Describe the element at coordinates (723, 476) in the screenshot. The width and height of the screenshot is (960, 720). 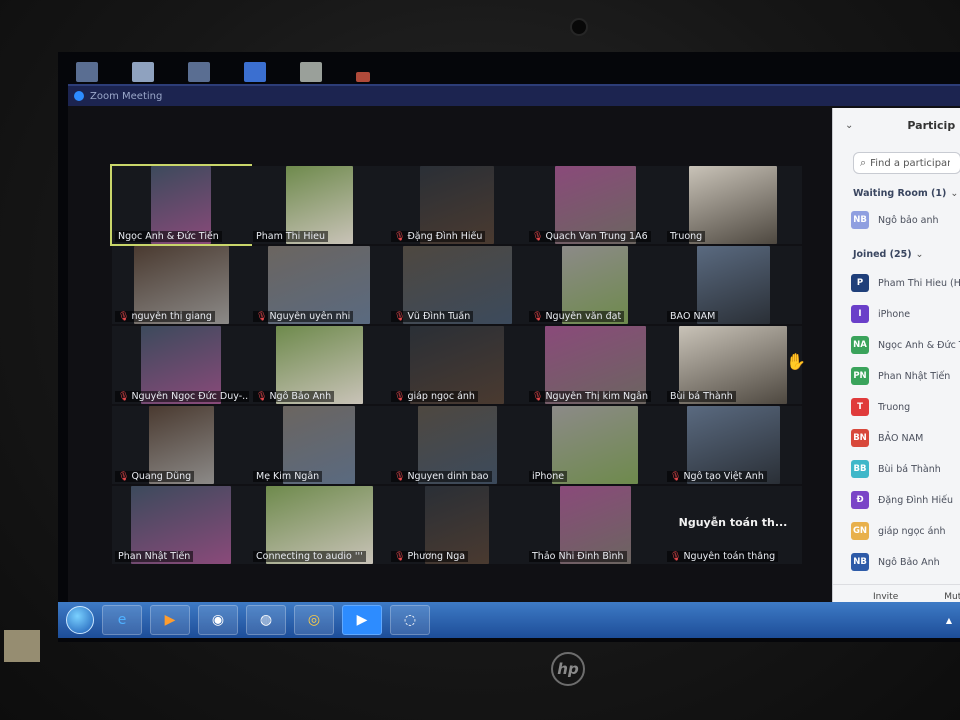
I see `participant-name: Ngô tạo Việt Anh` at that location.